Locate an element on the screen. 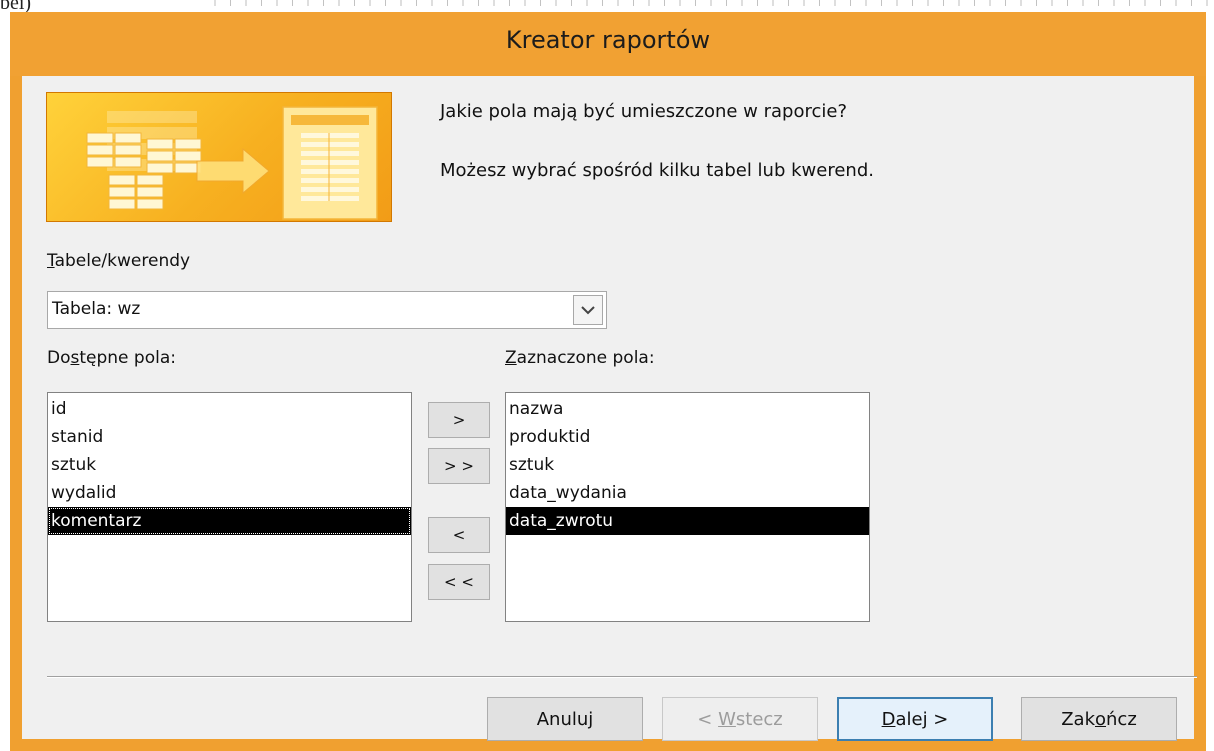 The width and height of the screenshot is (1214, 751). dialog-title: Kreator raportów is located at coordinates (608, 40).